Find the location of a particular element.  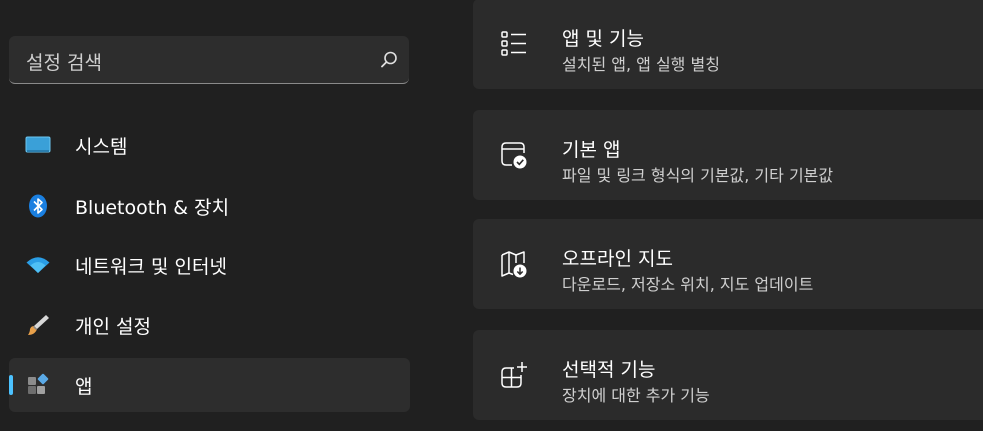

sidebar-item-label: 시스템 is located at coordinates (101, 147).